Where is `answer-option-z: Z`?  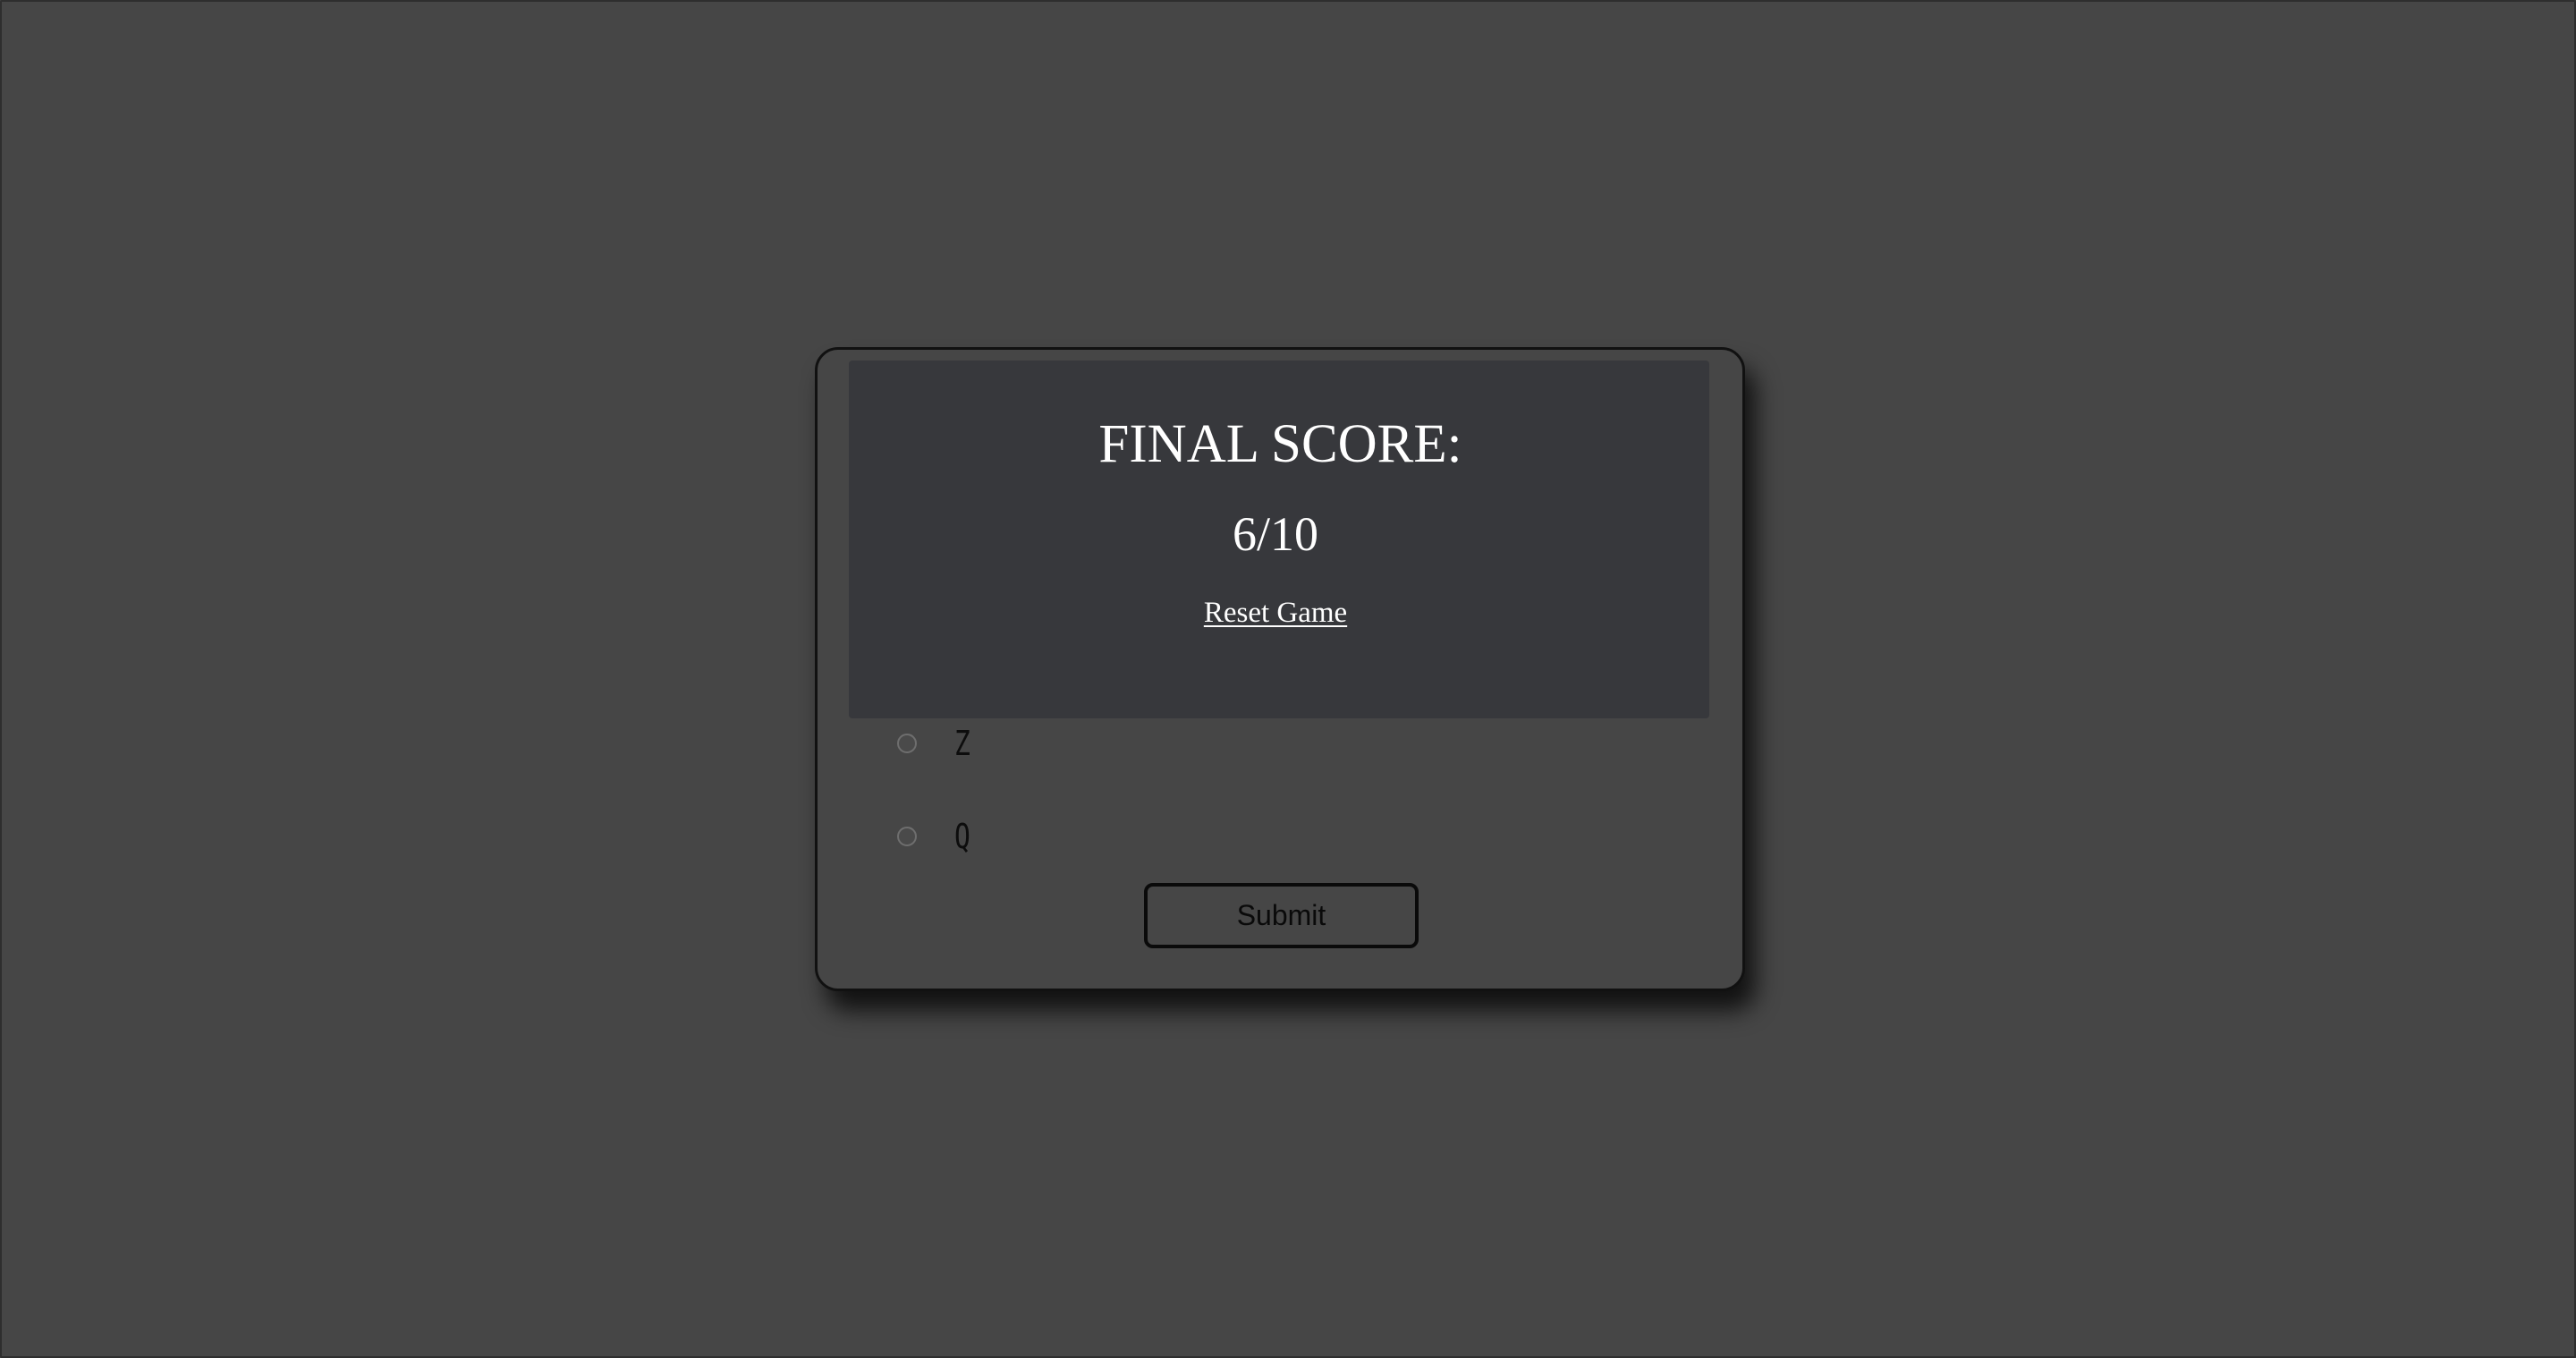
answer-option-z: Z is located at coordinates (936, 743).